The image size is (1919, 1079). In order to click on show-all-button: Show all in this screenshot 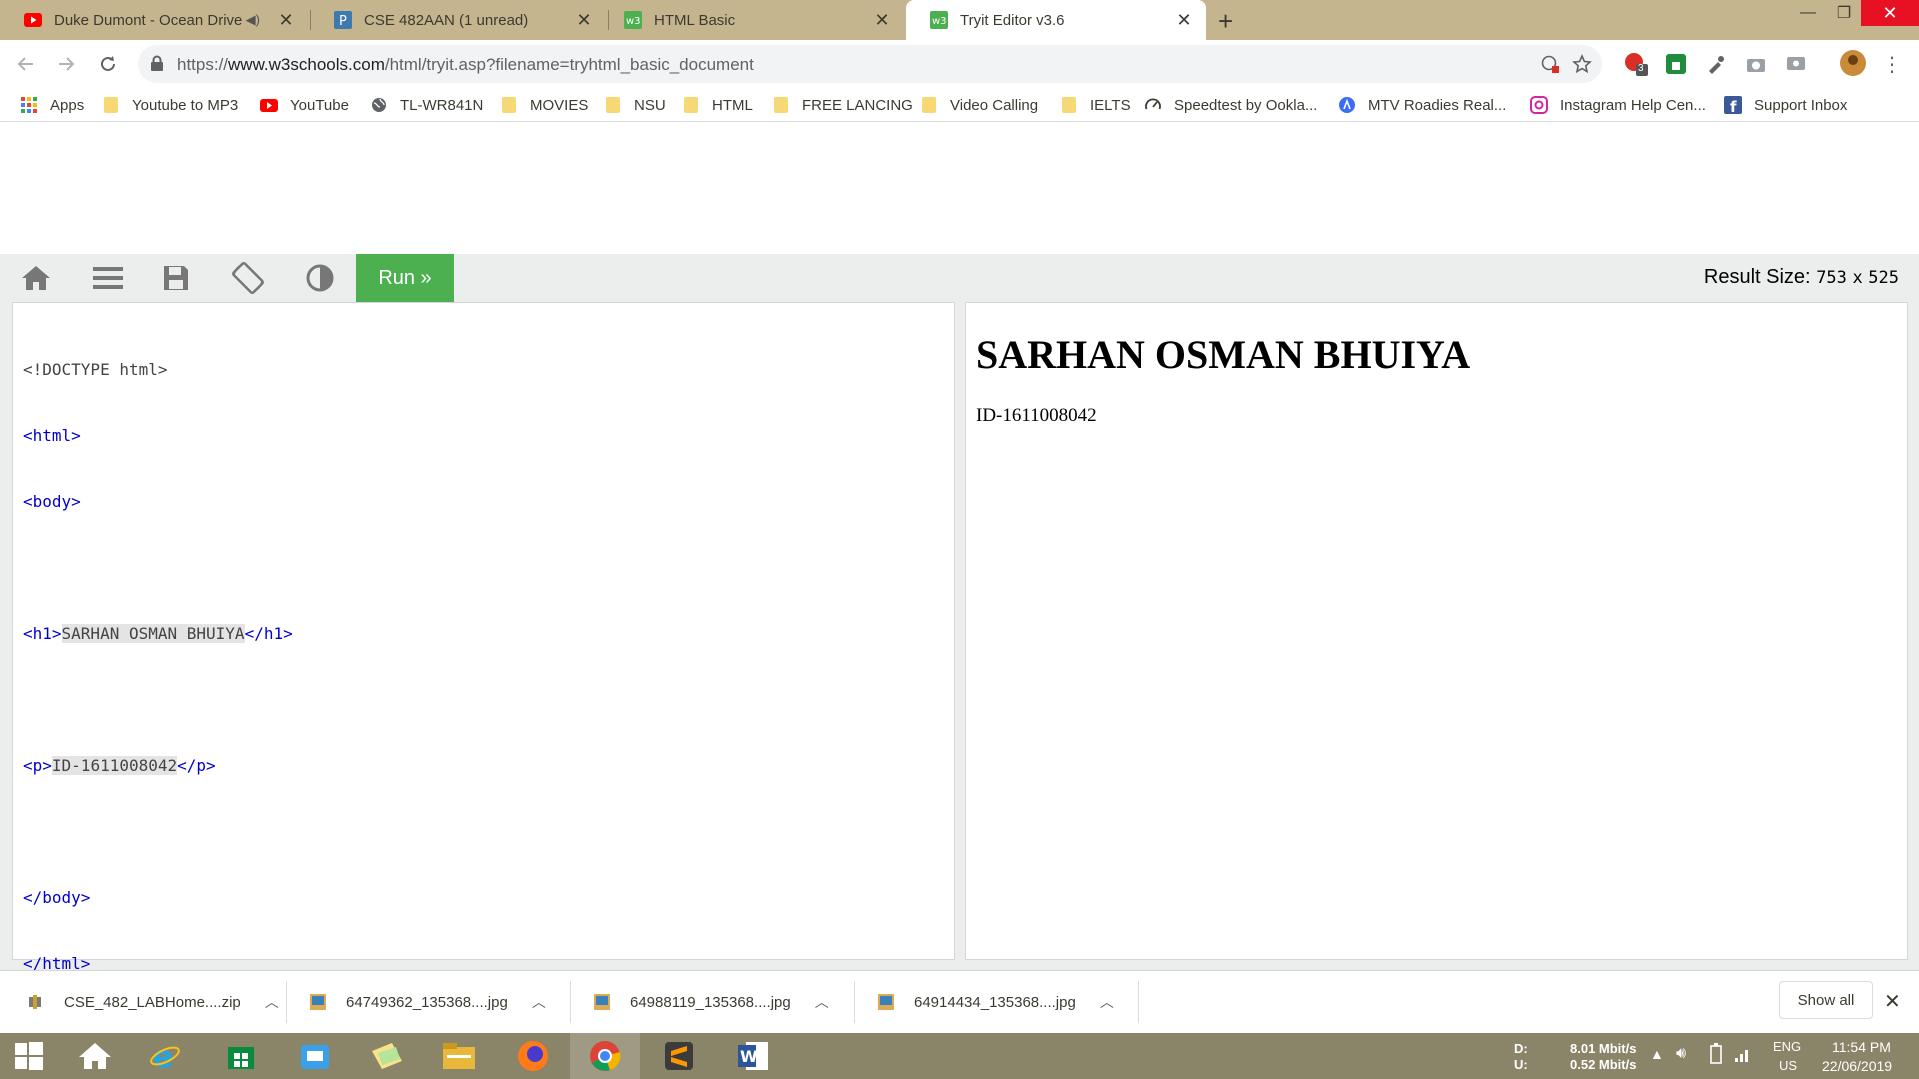, I will do `click(1826, 1000)`.